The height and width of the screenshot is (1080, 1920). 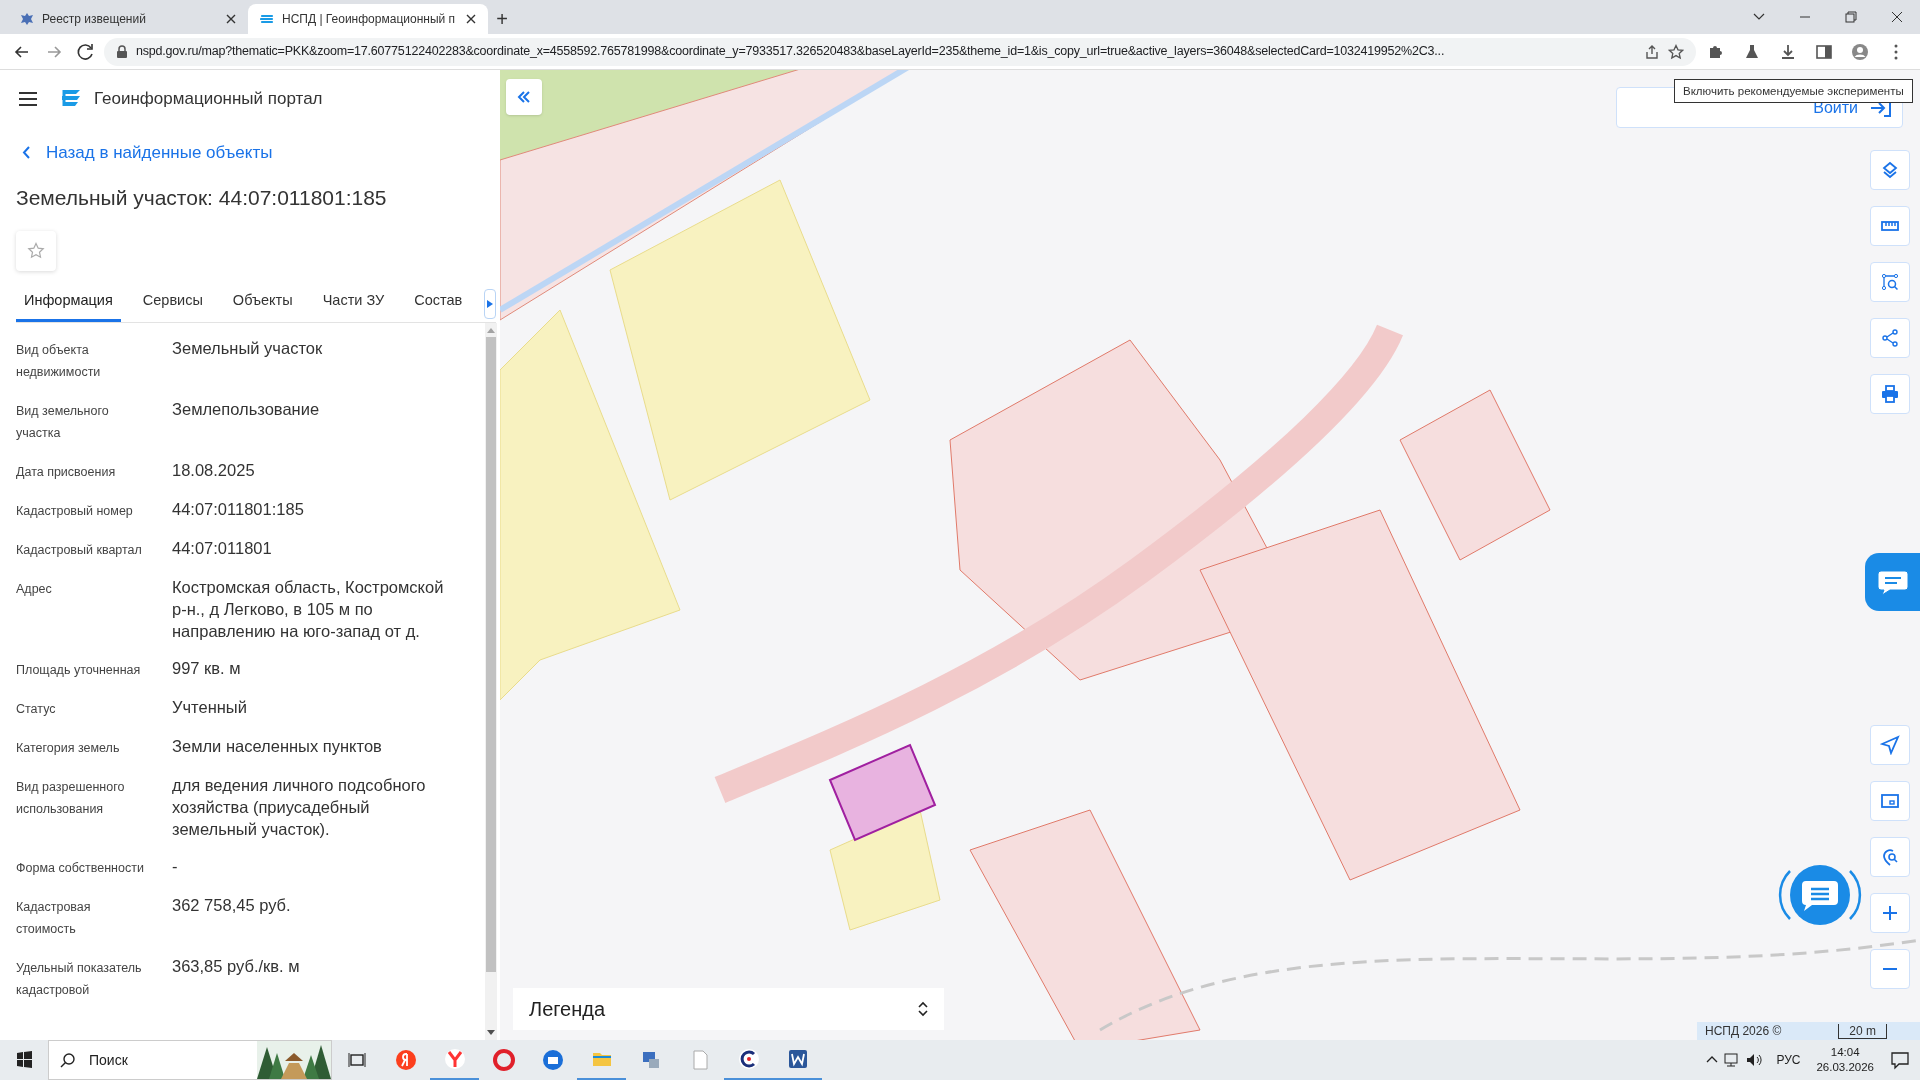 What do you see at coordinates (210, 707) in the screenshot?
I see `field-value: Учтенный` at bounding box center [210, 707].